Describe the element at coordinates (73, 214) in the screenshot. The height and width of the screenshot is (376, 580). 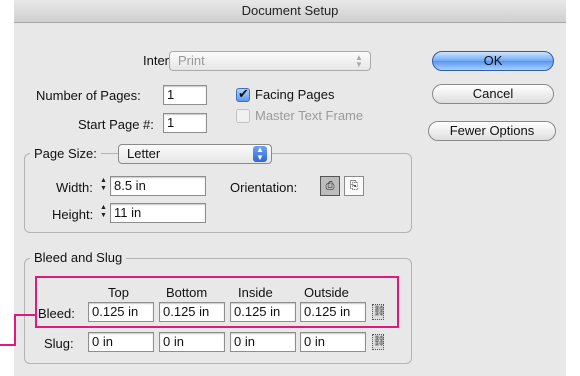
I see `height-label: Height:` at that location.